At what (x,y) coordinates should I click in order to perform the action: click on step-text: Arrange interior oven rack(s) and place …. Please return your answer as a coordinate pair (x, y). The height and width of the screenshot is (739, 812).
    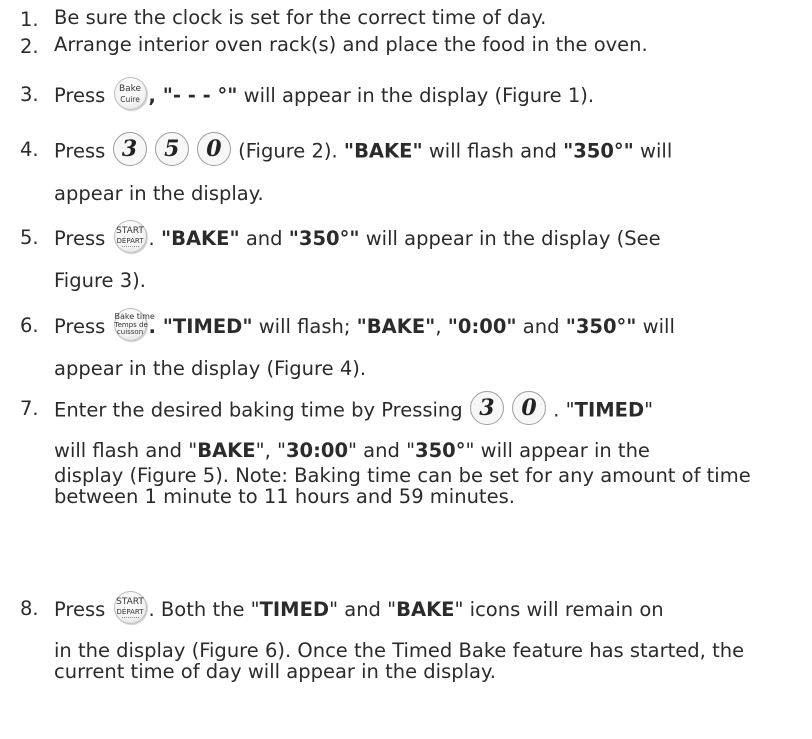
    Looking at the image, I should click on (351, 44).